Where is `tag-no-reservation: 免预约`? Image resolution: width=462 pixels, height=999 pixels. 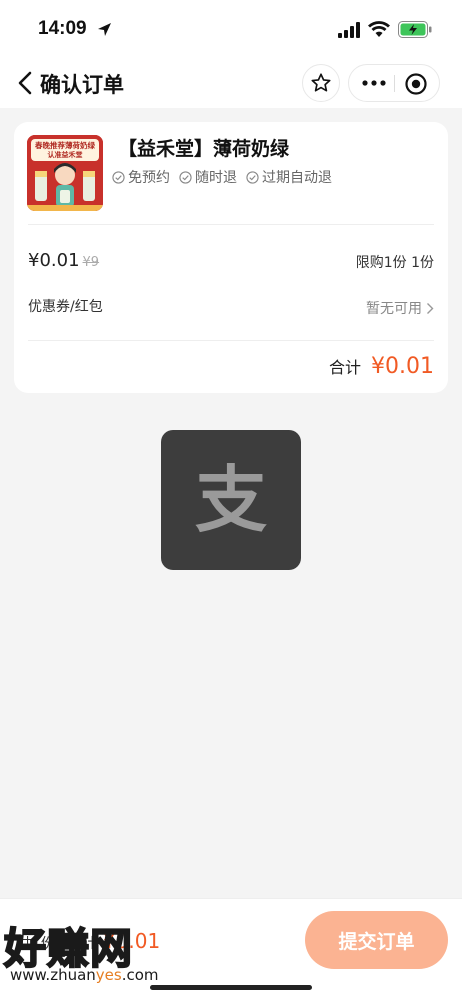 tag-no-reservation: 免预约 is located at coordinates (141, 177).